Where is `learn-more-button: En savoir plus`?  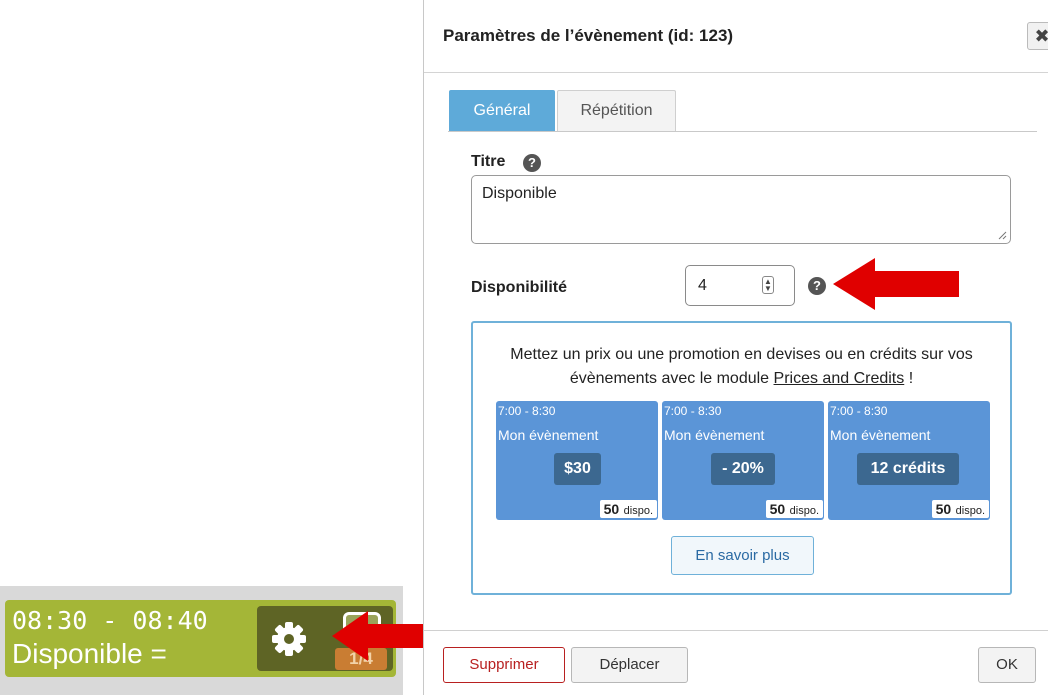
learn-more-button: En savoir plus is located at coordinates (742, 555).